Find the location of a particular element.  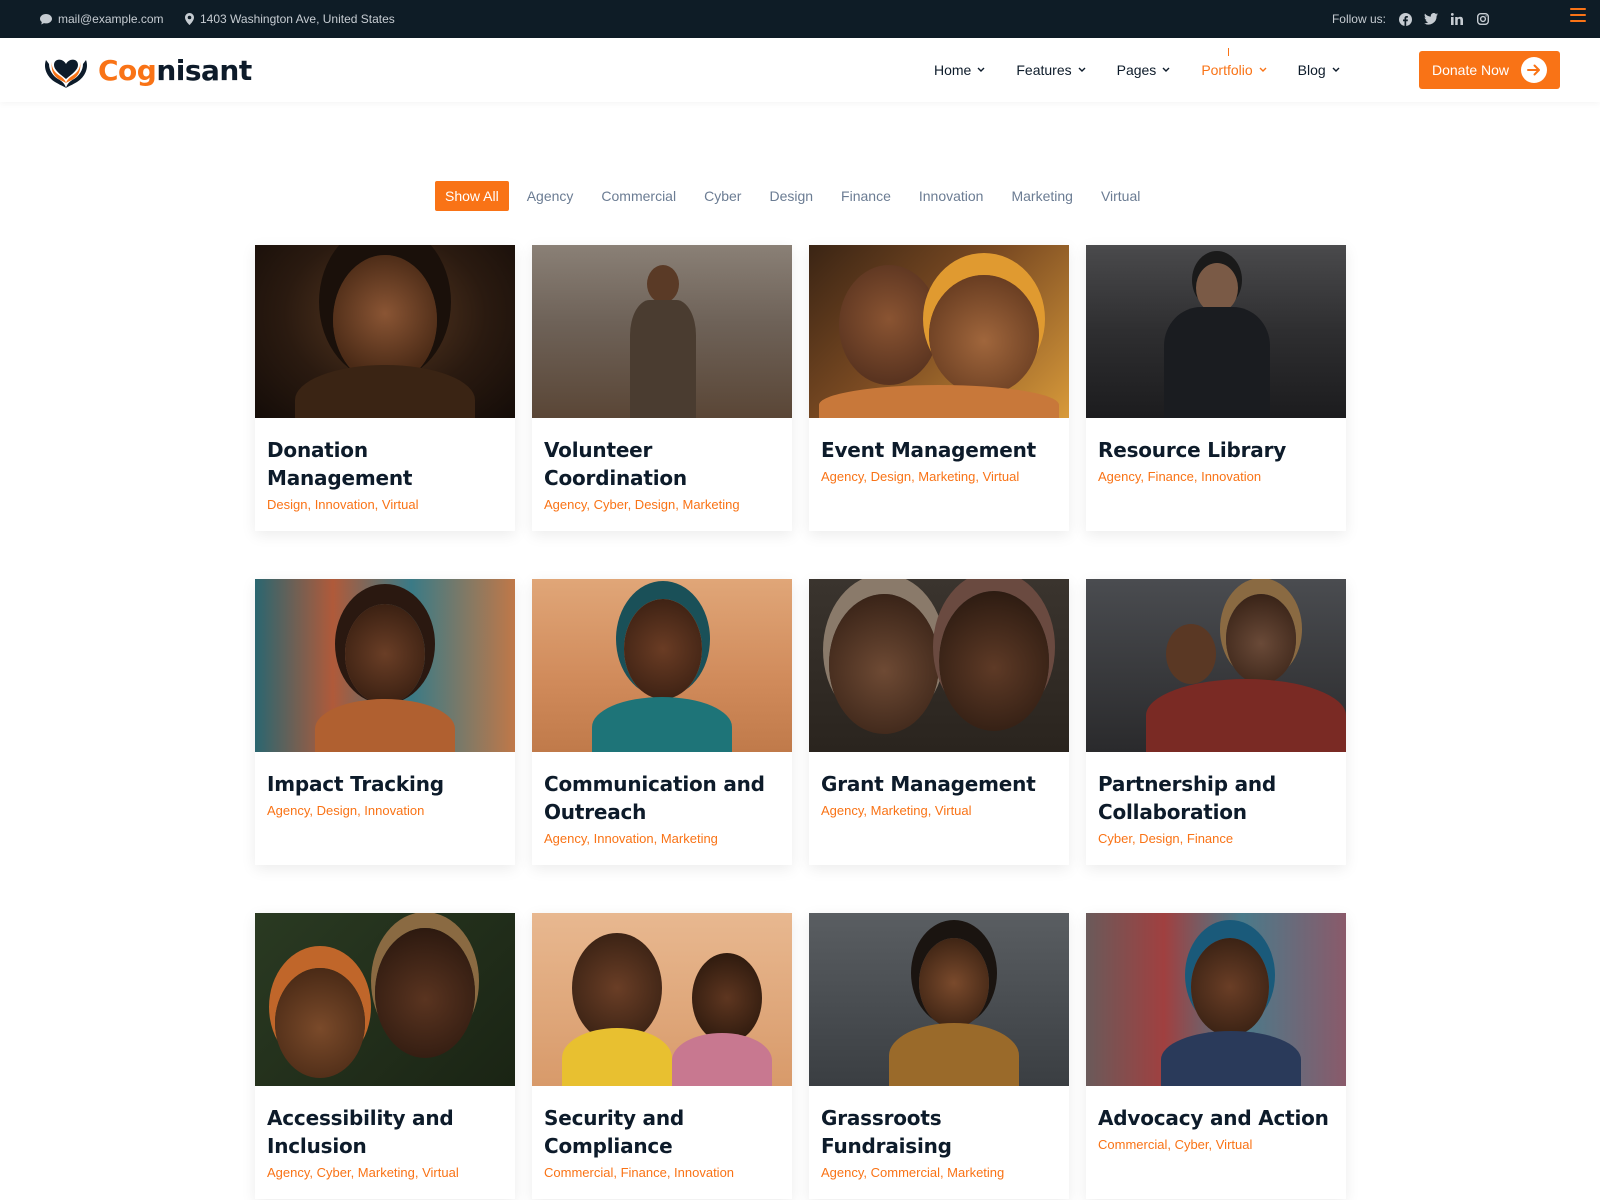

arrow-right-icon is located at coordinates (1534, 70).